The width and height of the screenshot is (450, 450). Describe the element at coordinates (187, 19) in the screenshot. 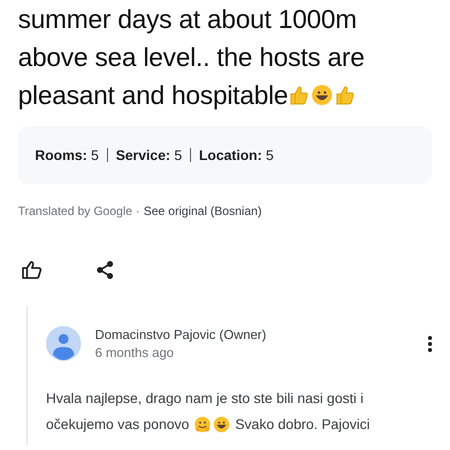

I see `review-text: summer days at about 1000m` at that location.